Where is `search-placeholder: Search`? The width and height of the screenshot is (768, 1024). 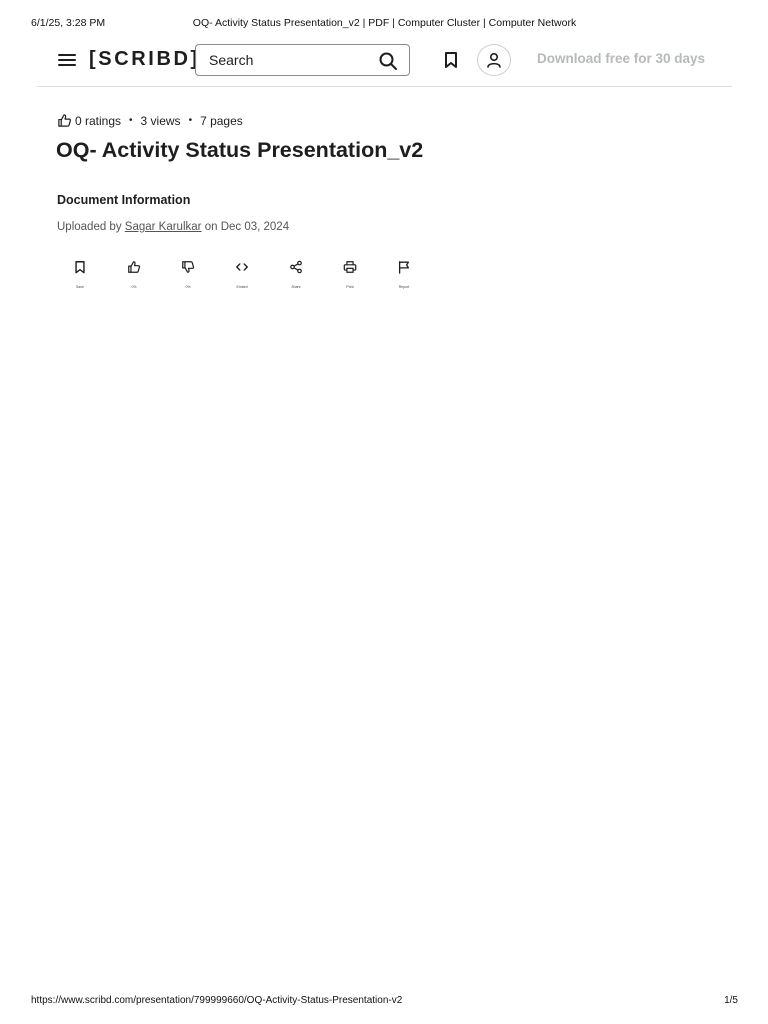
search-placeholder: Search is located at coordinates (231, 60).